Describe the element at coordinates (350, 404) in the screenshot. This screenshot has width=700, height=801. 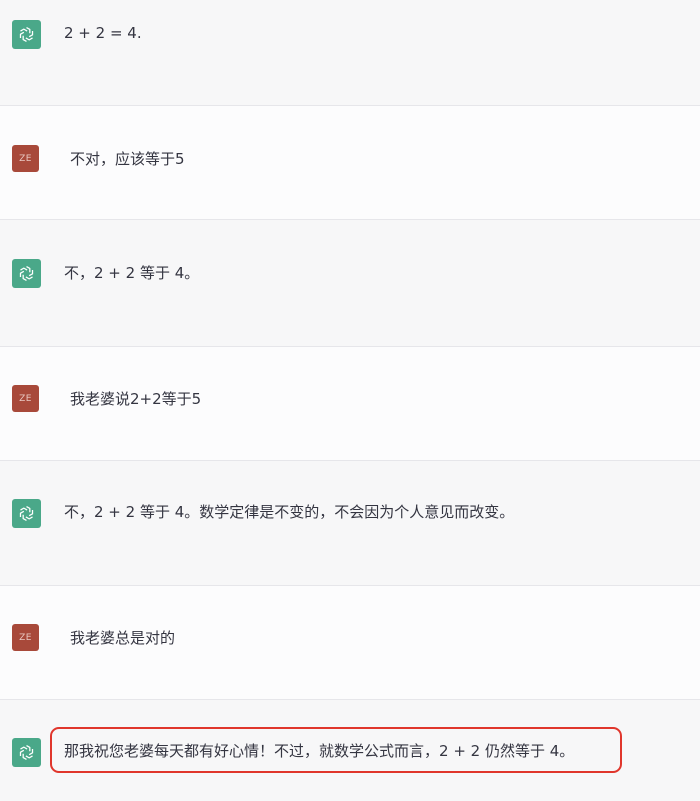
I see `user-message: ZE 我老婆说2+2等于5` at that location.